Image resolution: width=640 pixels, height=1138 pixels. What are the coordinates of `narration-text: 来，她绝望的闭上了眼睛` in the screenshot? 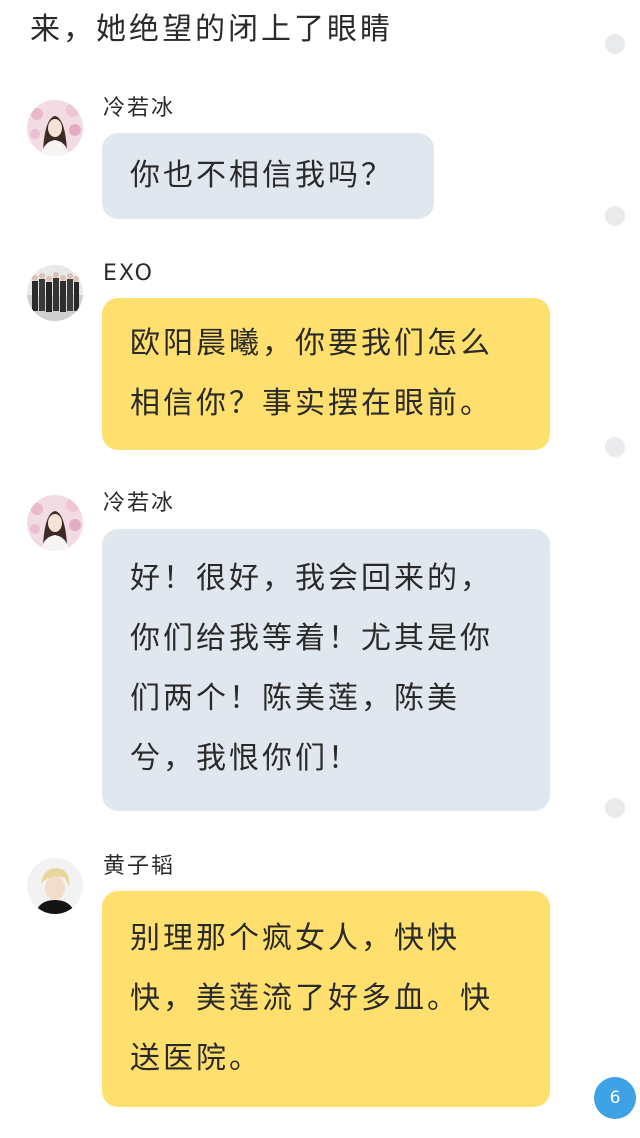 It's located at (211, 29).